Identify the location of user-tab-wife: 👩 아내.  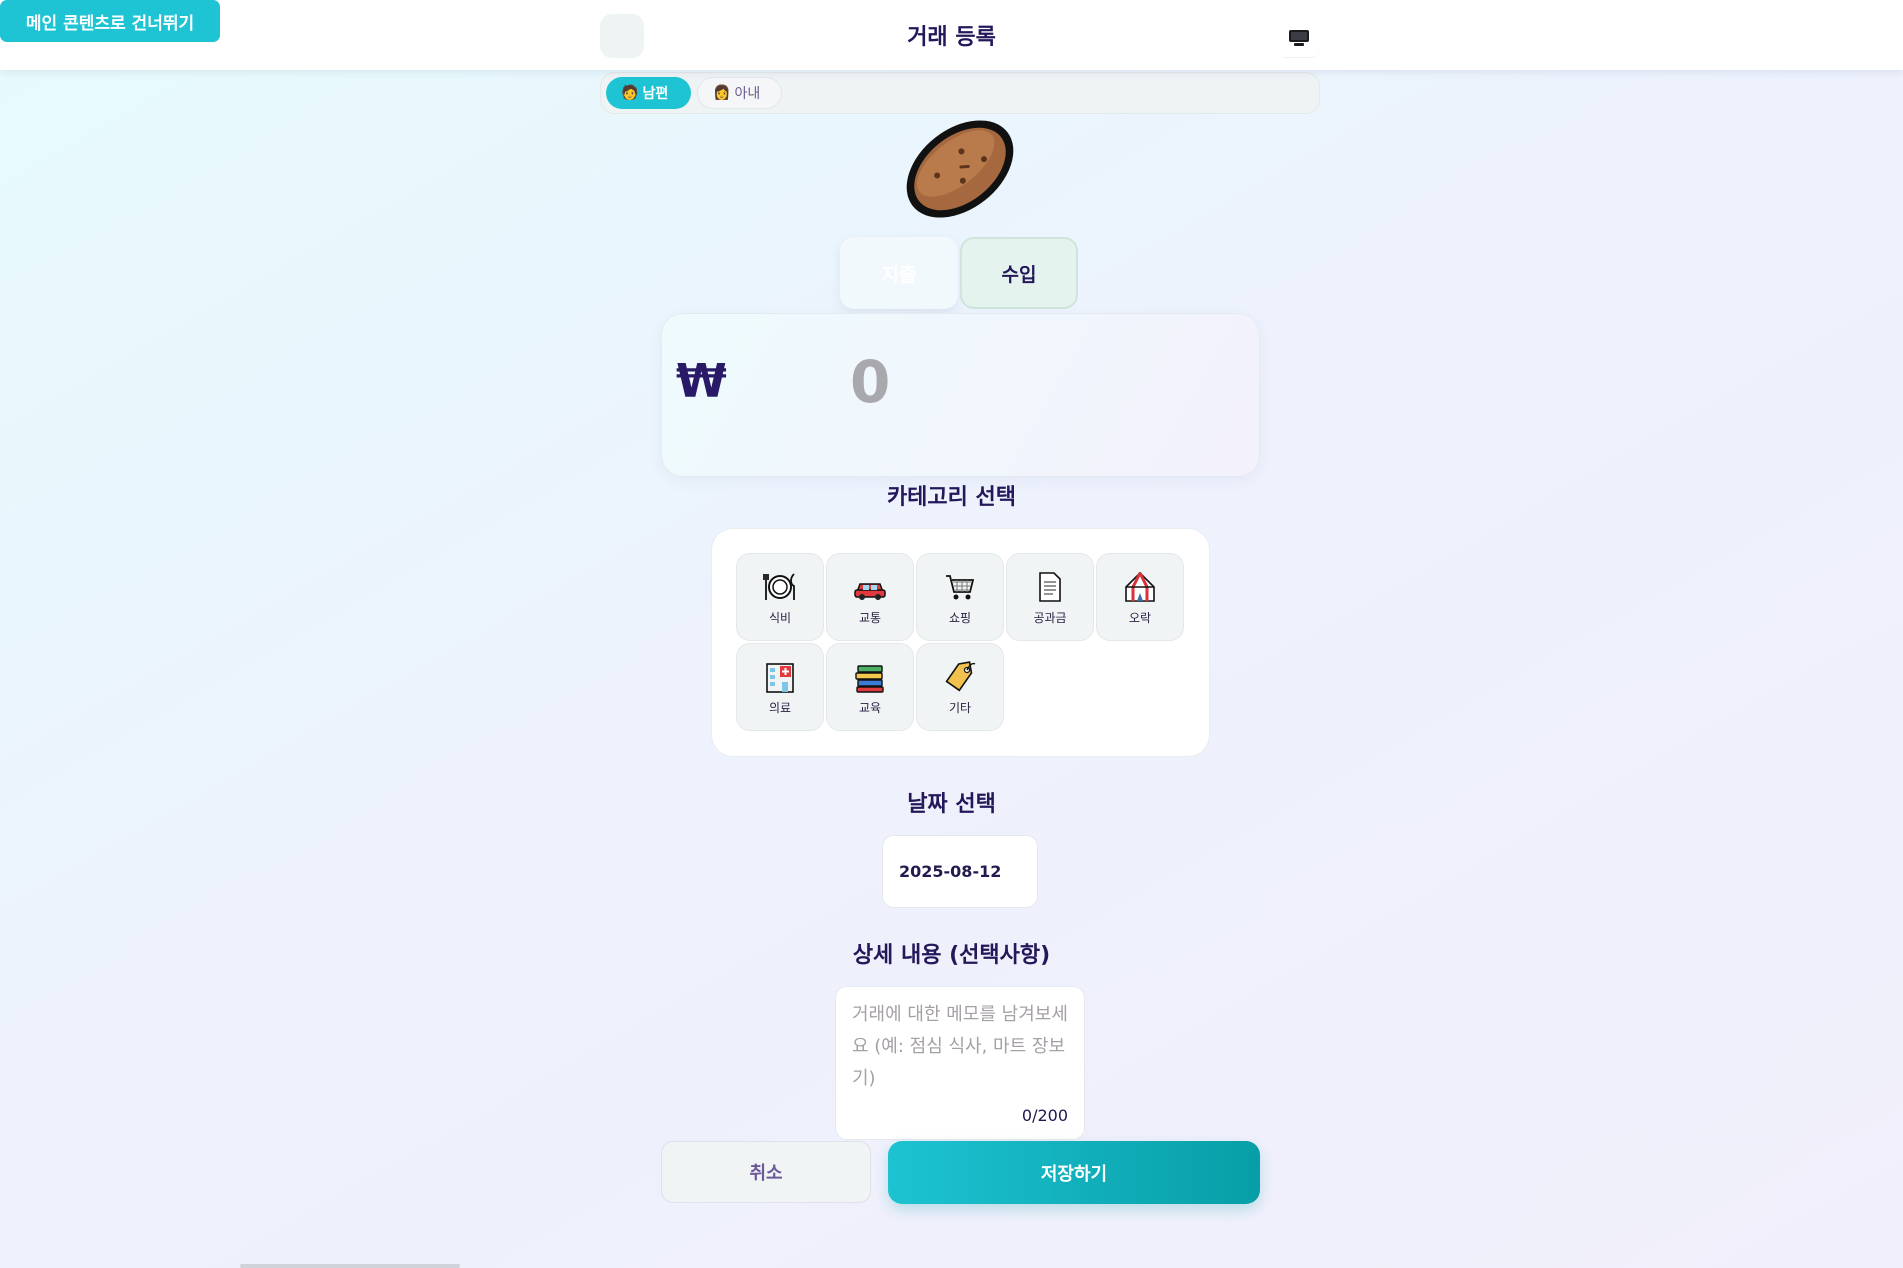
(739, 93).